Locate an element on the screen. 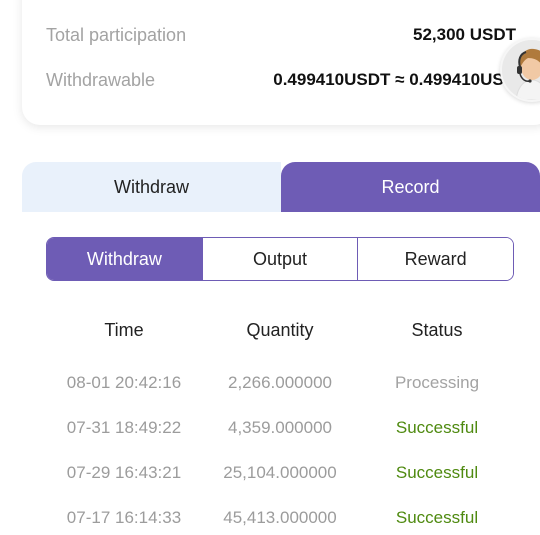  row-status: Processing is located at coordinates (437, 382).